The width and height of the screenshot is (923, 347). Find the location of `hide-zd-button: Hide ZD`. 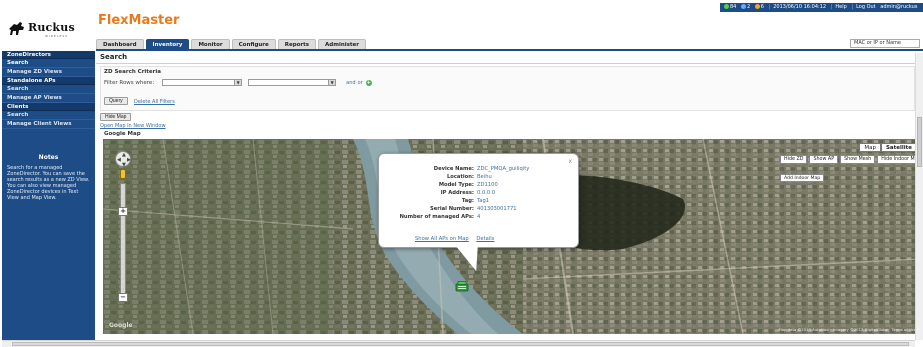

hide-zd-button: Hide ZD is located at coordinates (794, 159).